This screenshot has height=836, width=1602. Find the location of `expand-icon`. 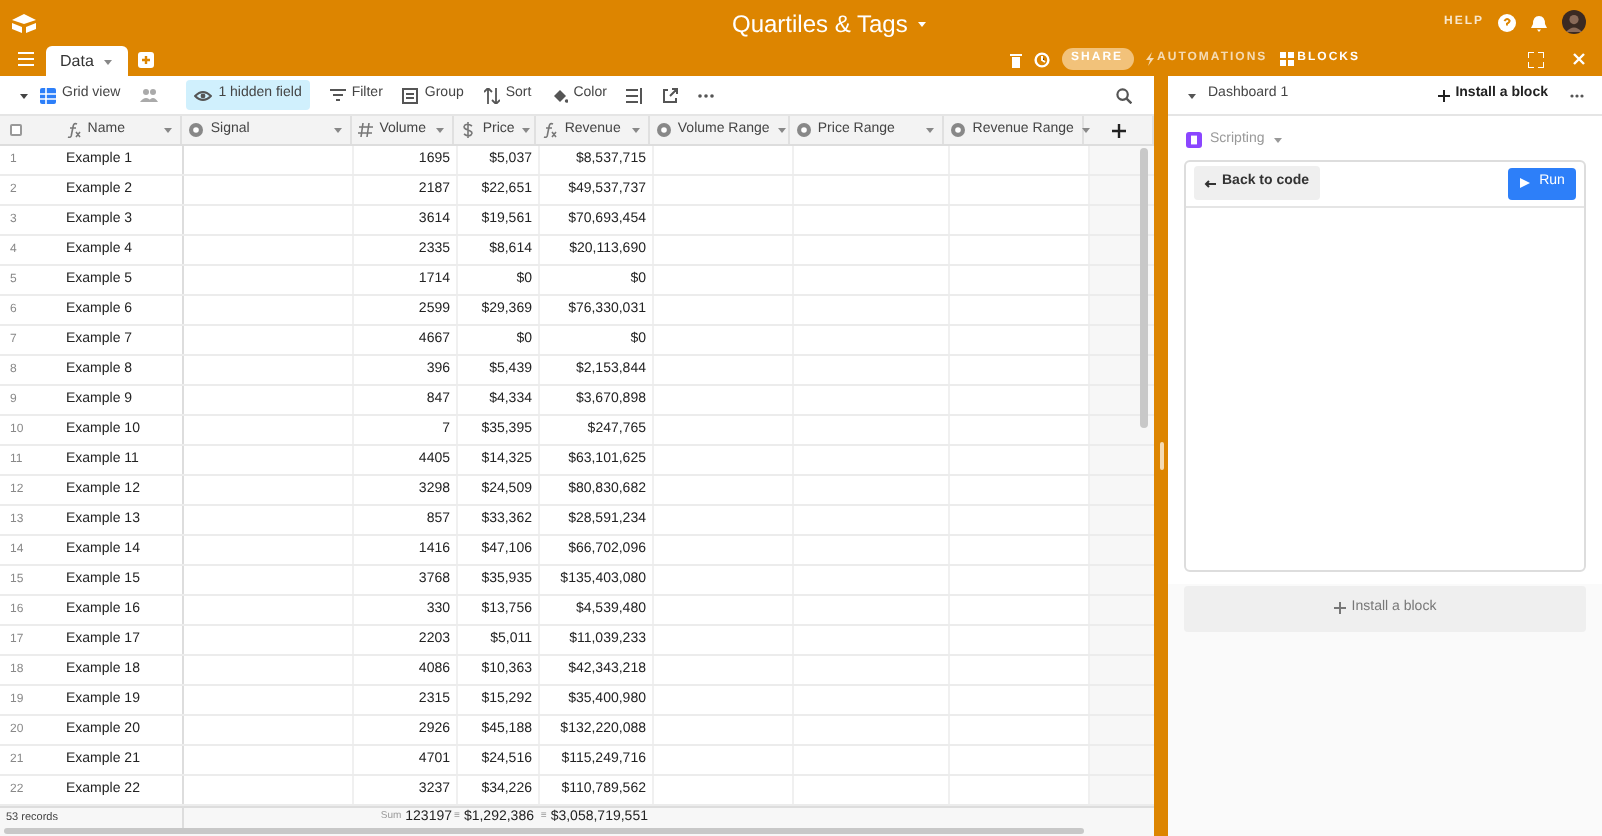

expand-icon is located at coordinates (1536, 59).